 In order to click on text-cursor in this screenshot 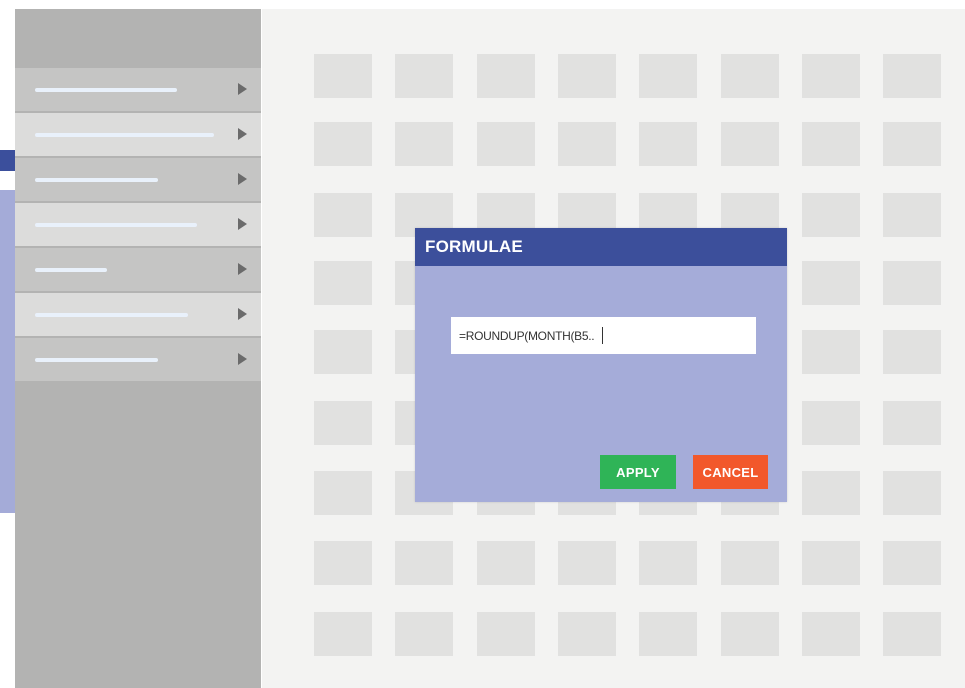, I will do `click(603, 335)`.